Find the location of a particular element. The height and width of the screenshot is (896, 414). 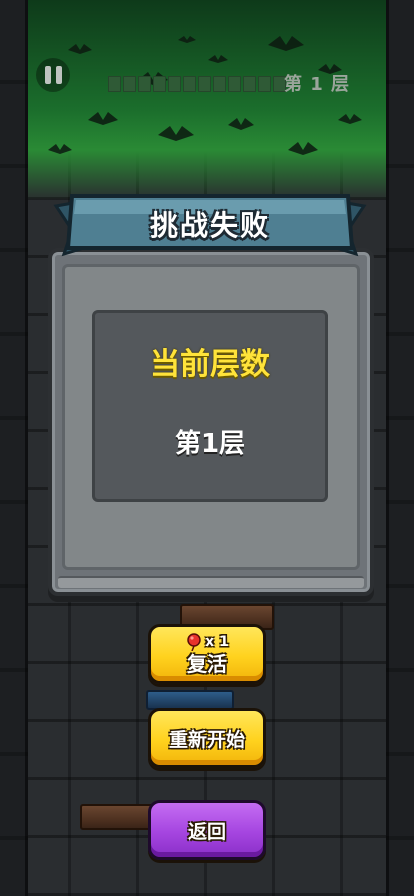

left-wall is located at coordinates (14, 448).